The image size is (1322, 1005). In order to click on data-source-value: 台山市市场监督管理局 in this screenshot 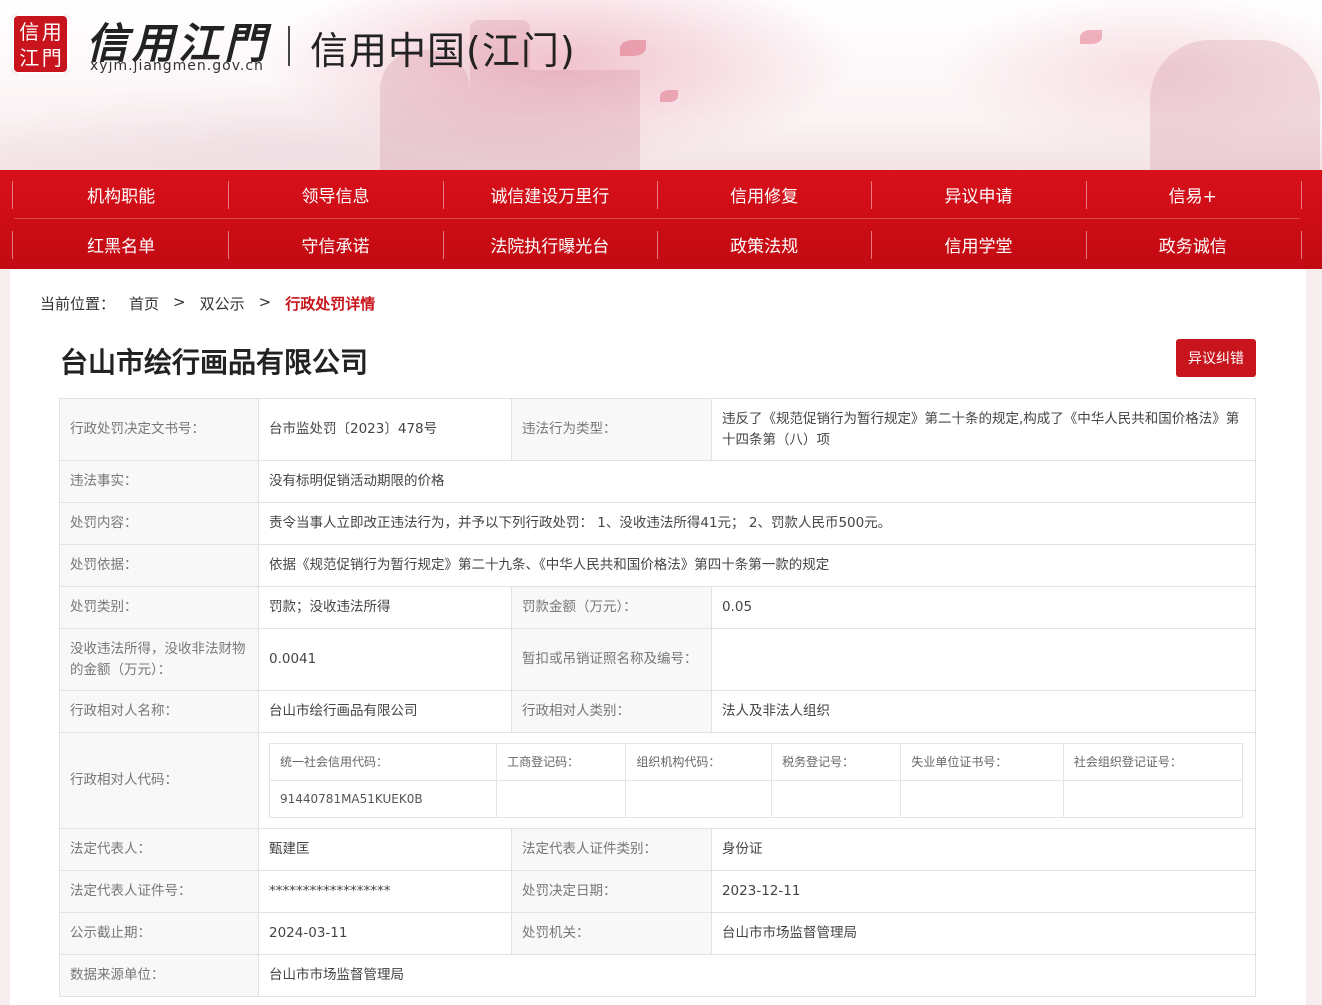, I will do `click(757, 975)`.